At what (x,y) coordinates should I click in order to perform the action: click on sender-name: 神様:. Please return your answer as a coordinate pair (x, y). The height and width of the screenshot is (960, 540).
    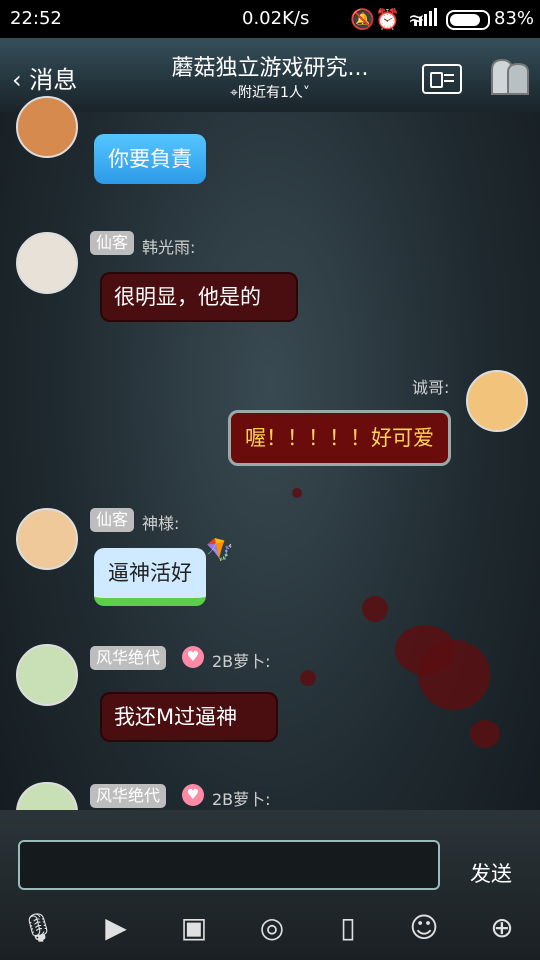
    Looking at the image, I should click on (160, 522).